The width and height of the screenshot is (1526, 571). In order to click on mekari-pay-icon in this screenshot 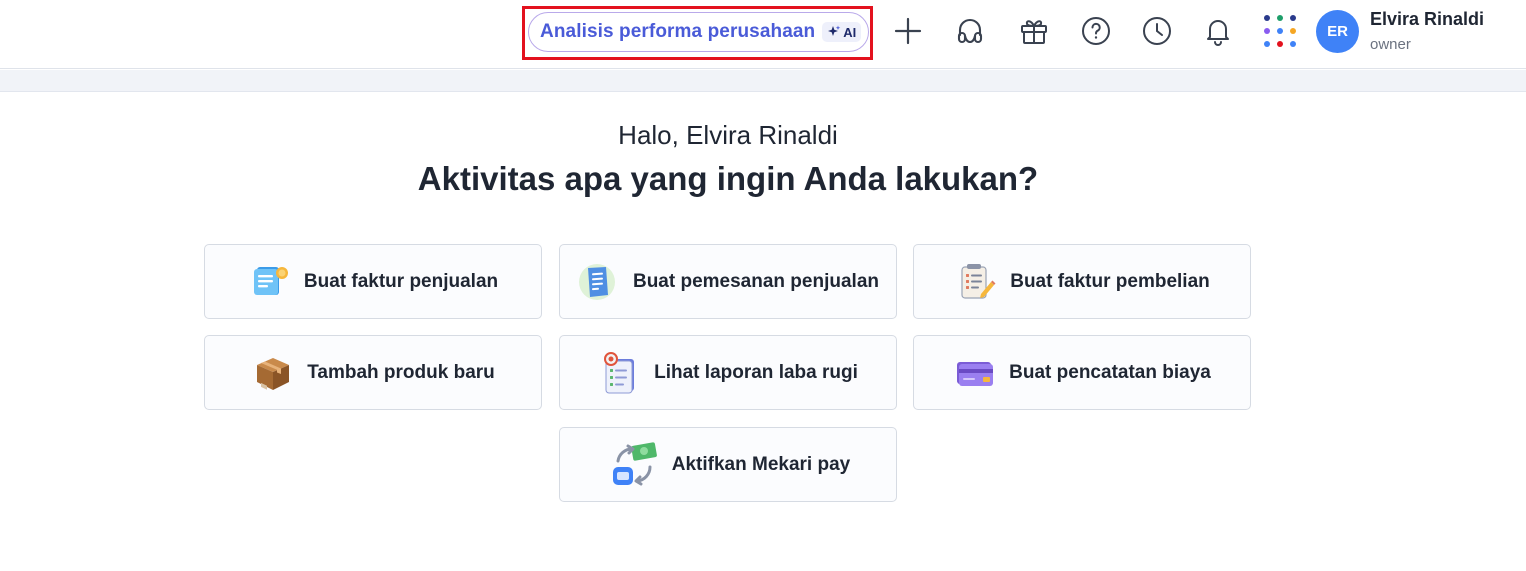, I will do `click(634, 463)`.